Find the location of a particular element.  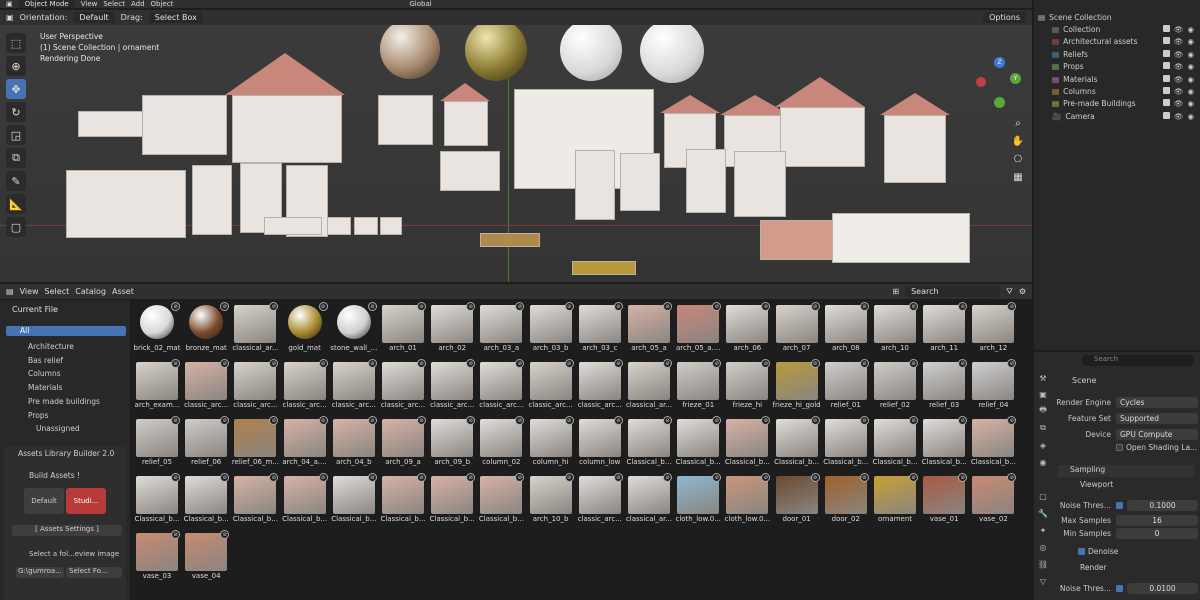

asset-tile: ⊘ bronze_mat is located at coordinates (206, 330).